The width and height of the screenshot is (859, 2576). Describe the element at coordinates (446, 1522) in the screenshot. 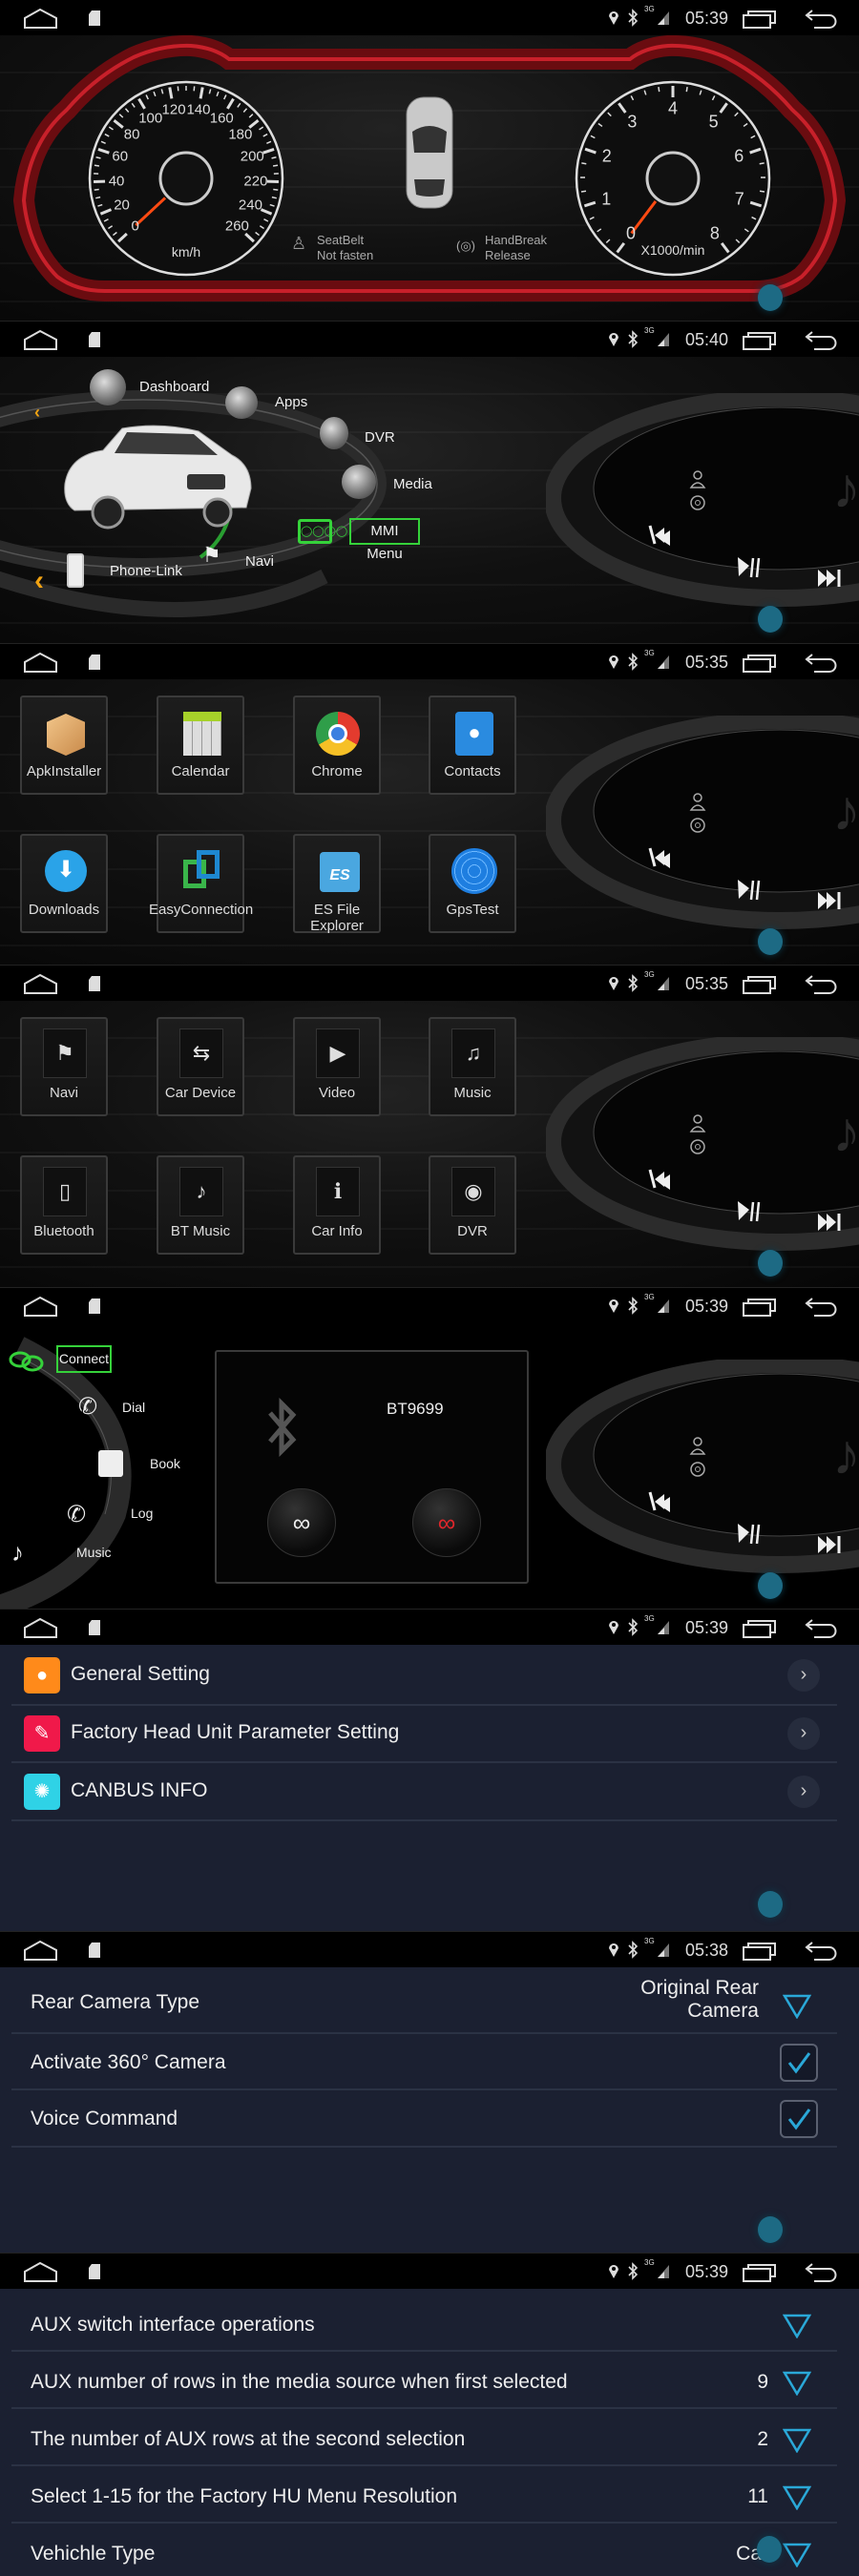

I see `unlink-icon: ∞` at that location.